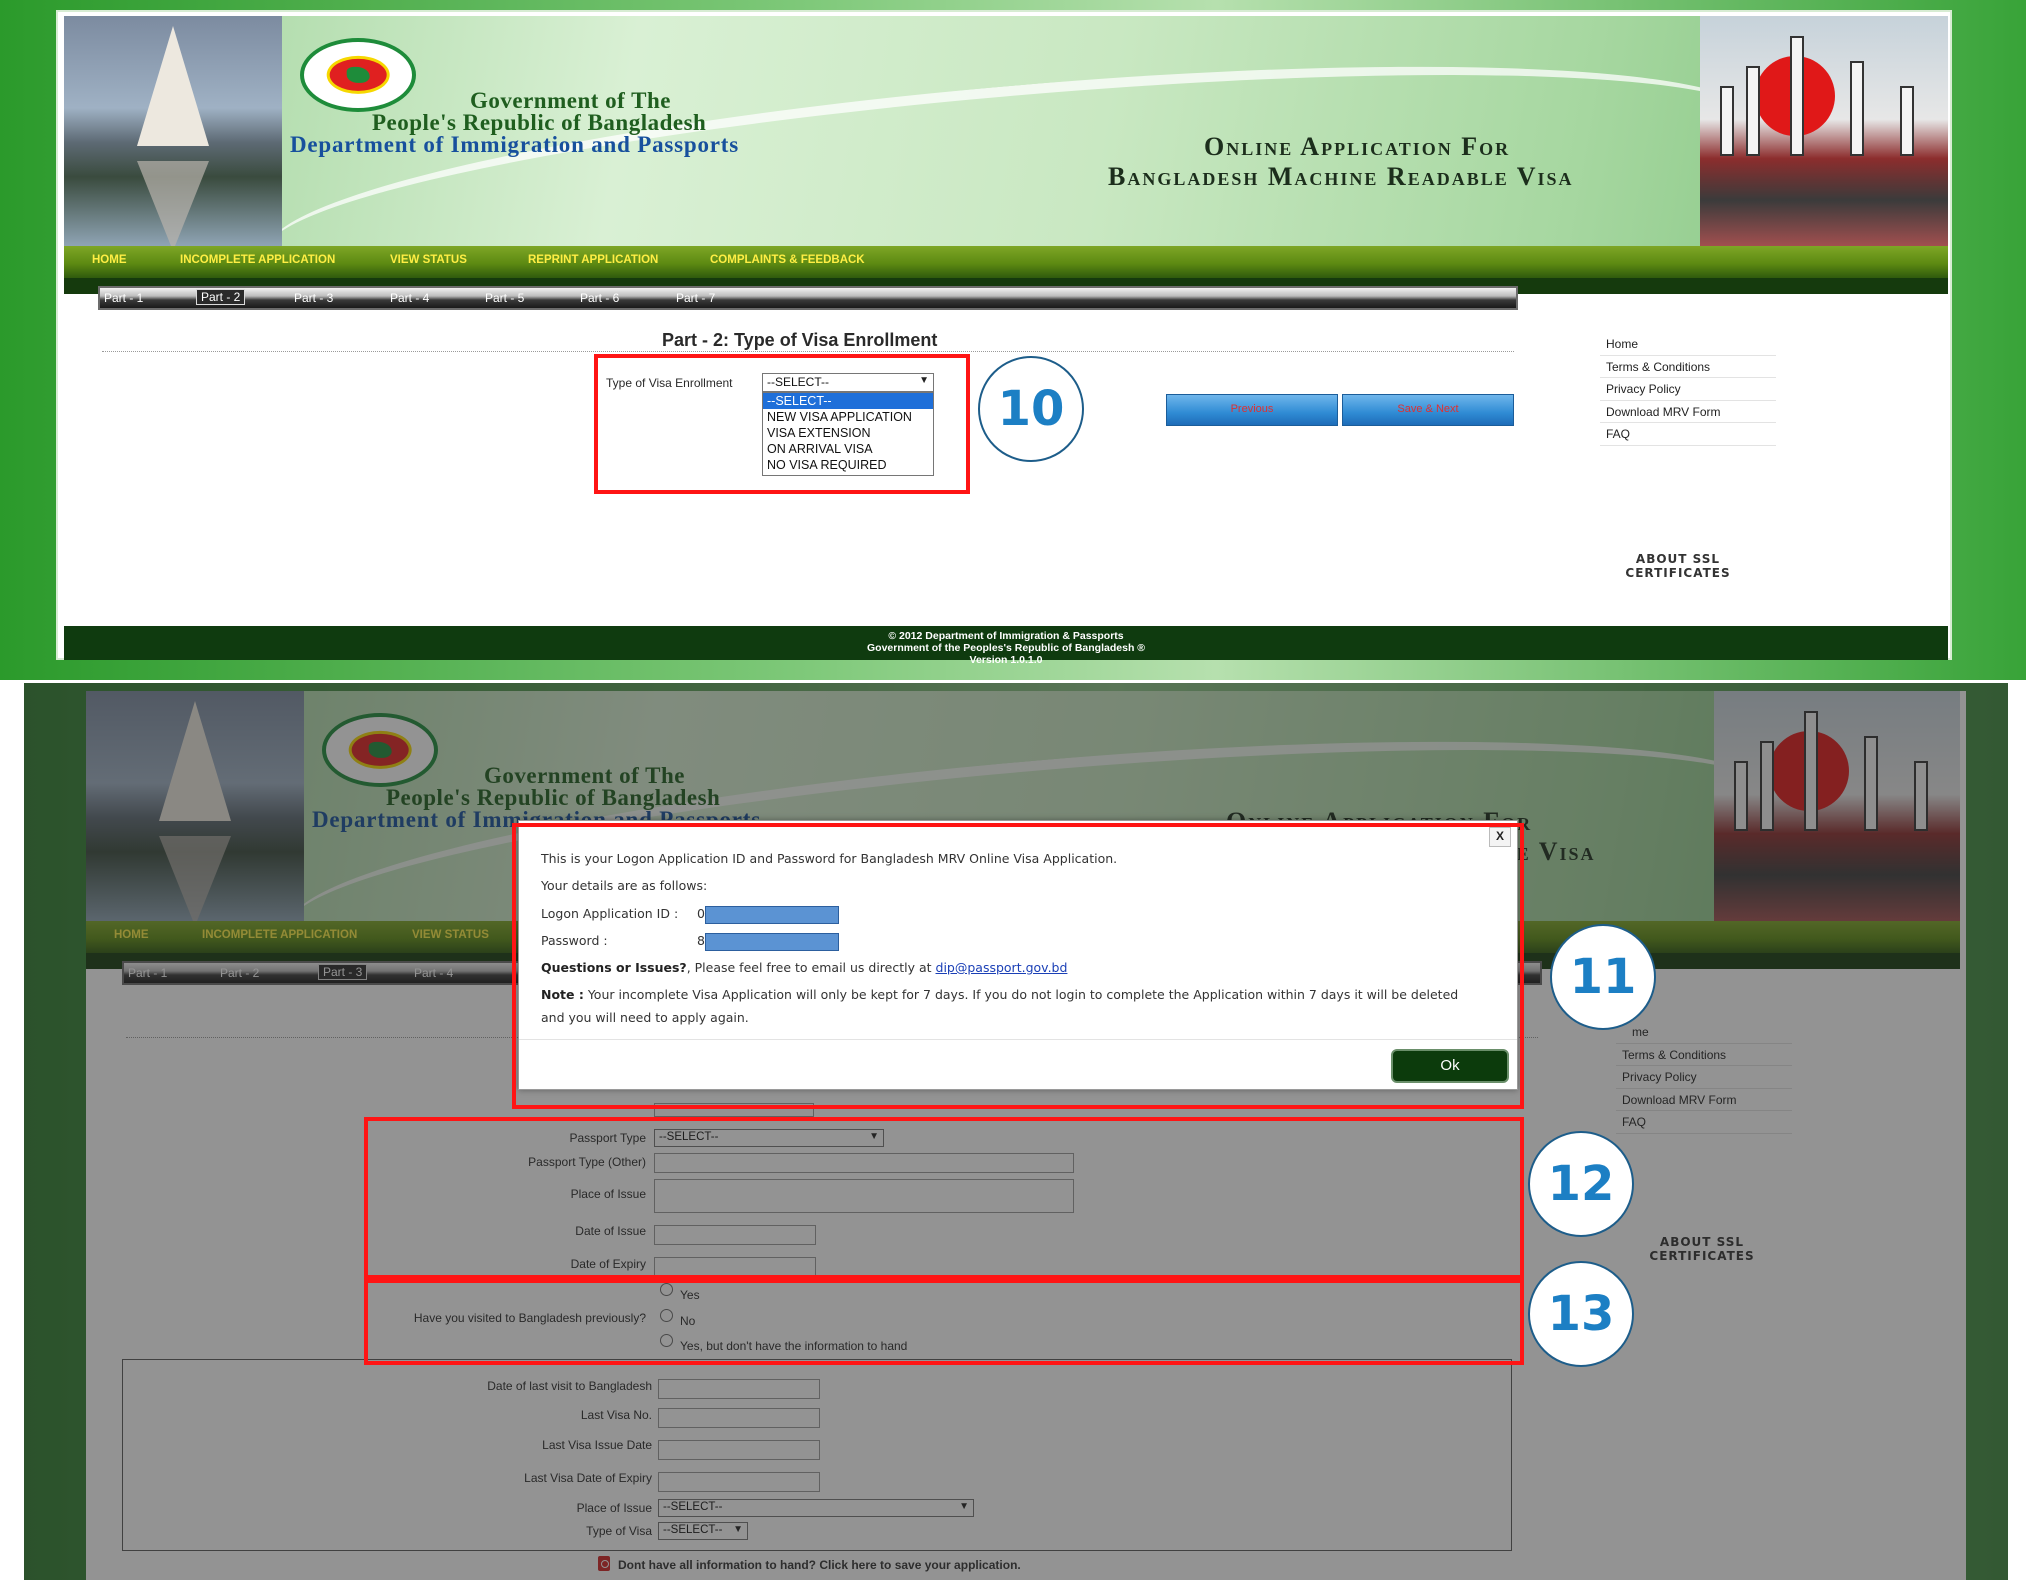 This screenshot has height=1580, width=2026. I want to click on ssl-certificates-link: ABOUT SSL CERTIFICATES, so click(1678, 566).